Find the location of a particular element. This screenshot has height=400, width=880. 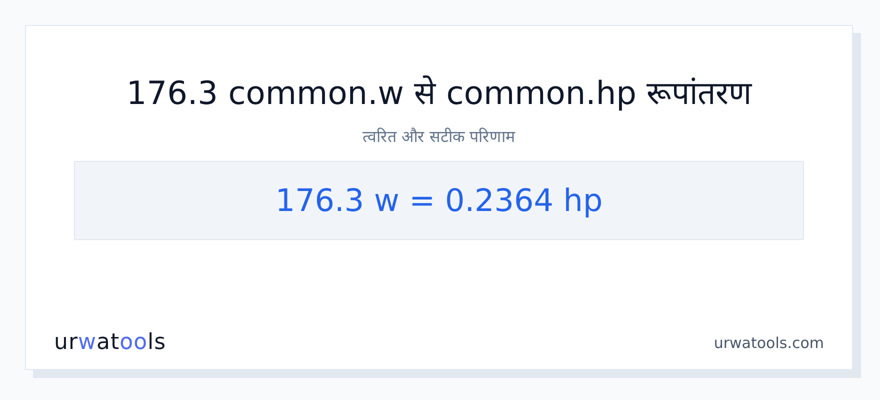

result-text: 176.3 w = 0.2364 hp is located at coordinates (439, 200).